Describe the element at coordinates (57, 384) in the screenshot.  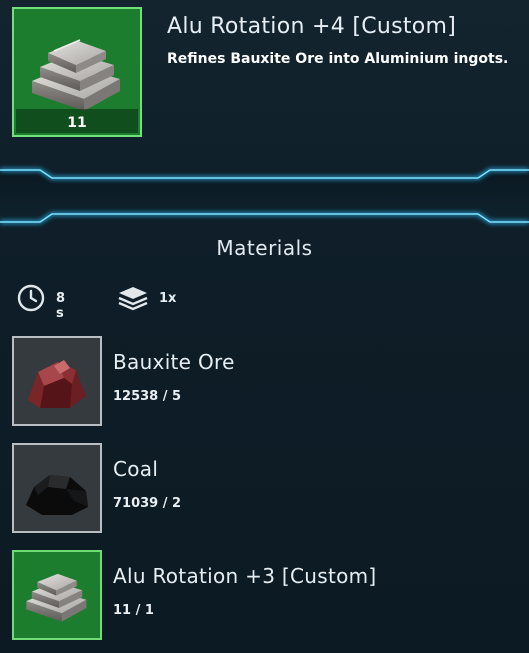
I see `bauxite-ore-icon` at that location.